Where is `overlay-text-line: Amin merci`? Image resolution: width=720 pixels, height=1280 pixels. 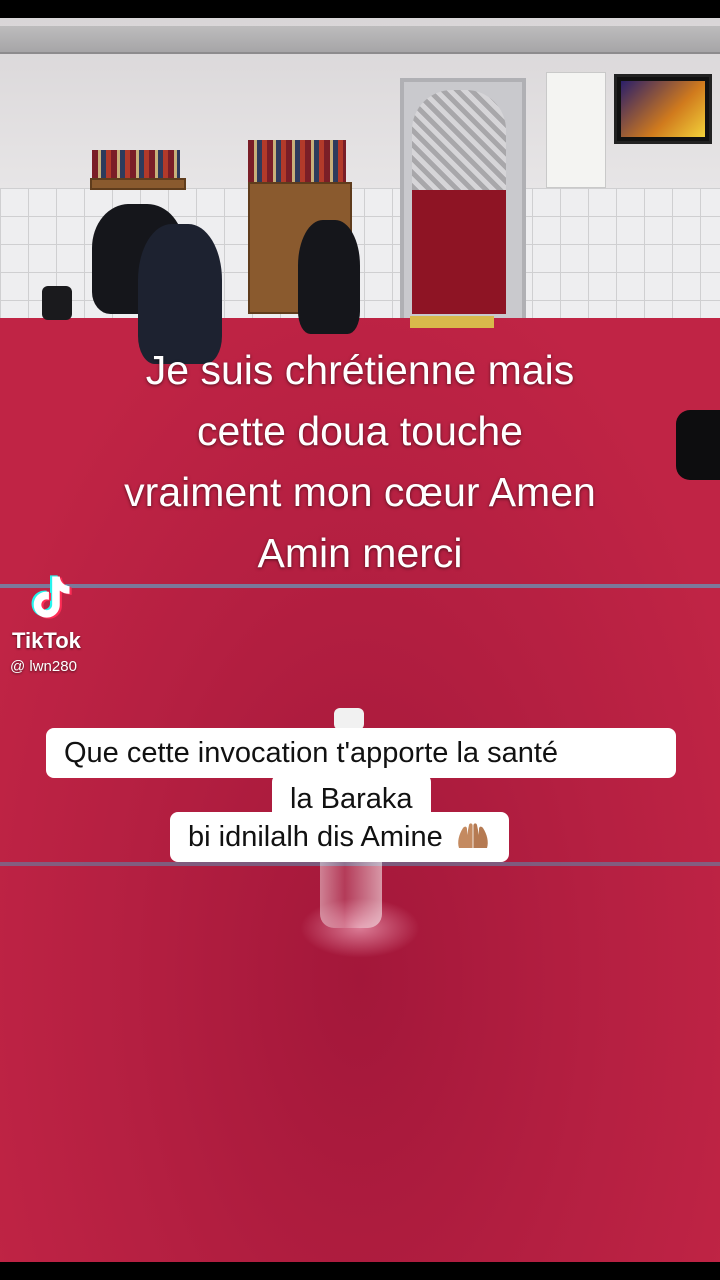 overlay-text-line: Amin merci is located at coordinates (360, 553).